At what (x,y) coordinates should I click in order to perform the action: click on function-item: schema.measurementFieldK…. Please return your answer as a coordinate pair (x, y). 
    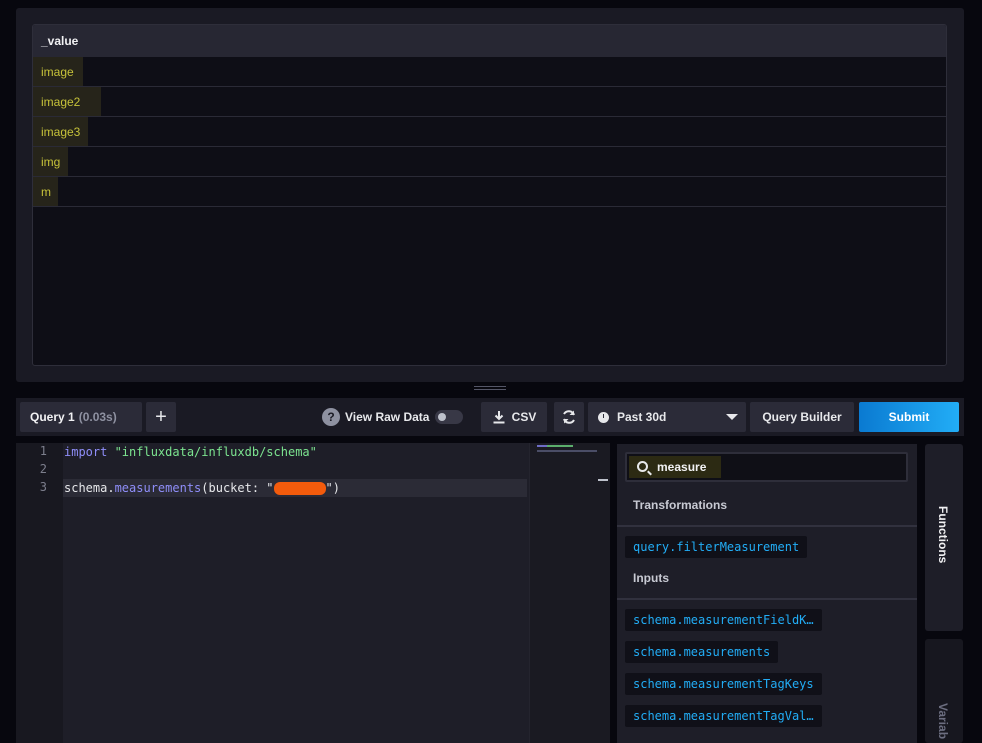
    Looking at the image, I should click on (723, 620).